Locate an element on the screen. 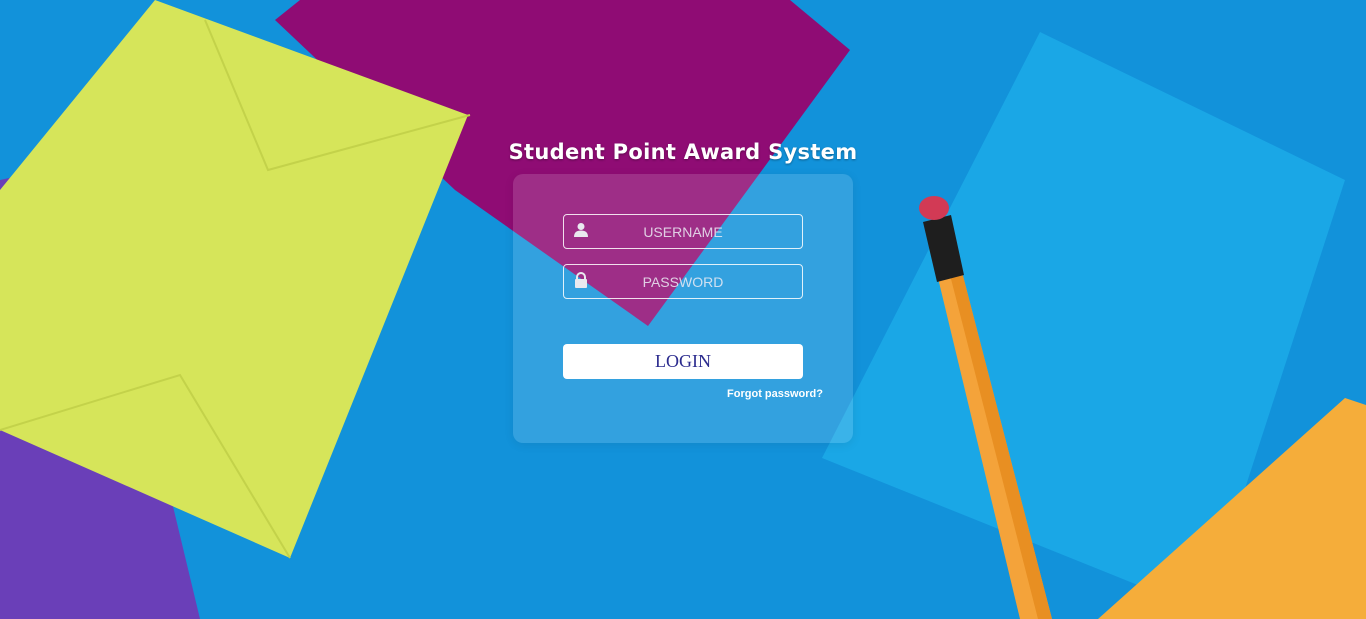 Image resolution: width=1366 pixels, height=619 pixels. password-field is located at coordinates (683, 281).